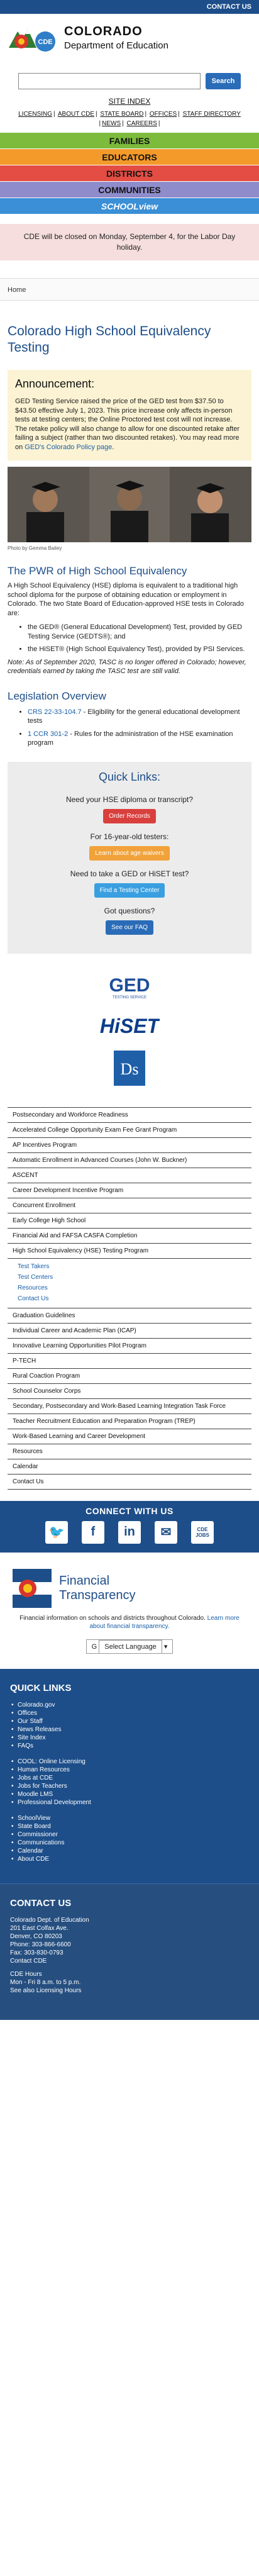 This screenshot has height=2576, width=259. I want to click on select-language-dropdown: G Select Language ▾, so click(129, 1646).